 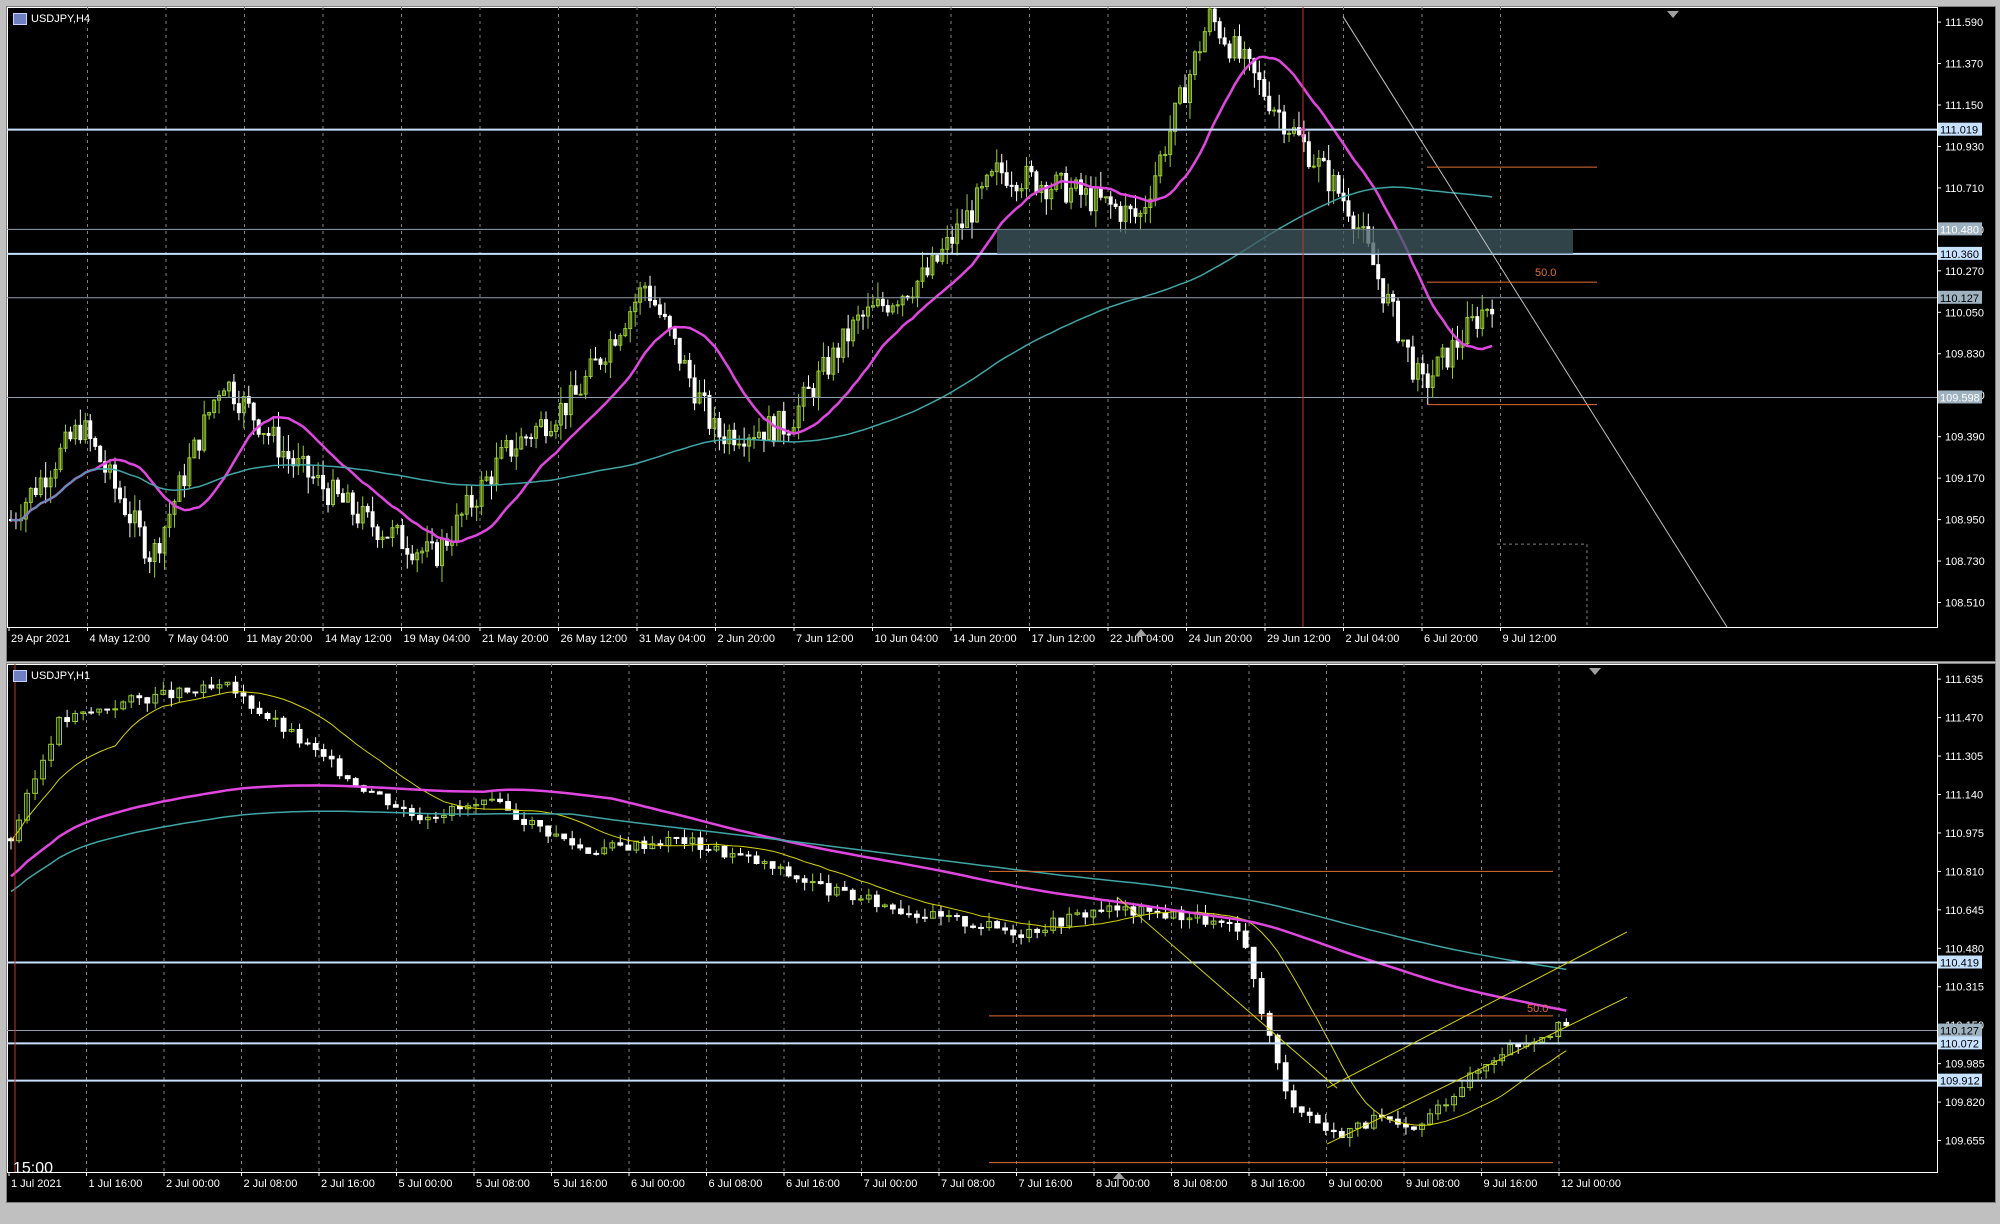 What do you see at coordinates (1123, 1184) in the screenshot?
I see `time-axis-label: 8 Jul 00:00` at bounding box center [1123, 1184].